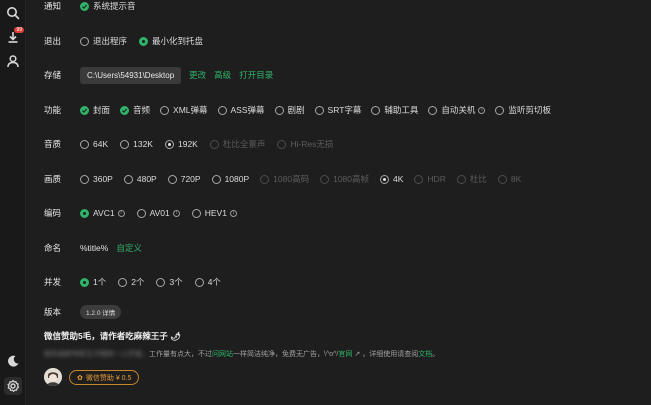 This screenshot has width=651, height=405. What do you see at coordinates (222, 354) in the screenshot?
I see `description-link: 问网站` at bounding box center [222, 354].